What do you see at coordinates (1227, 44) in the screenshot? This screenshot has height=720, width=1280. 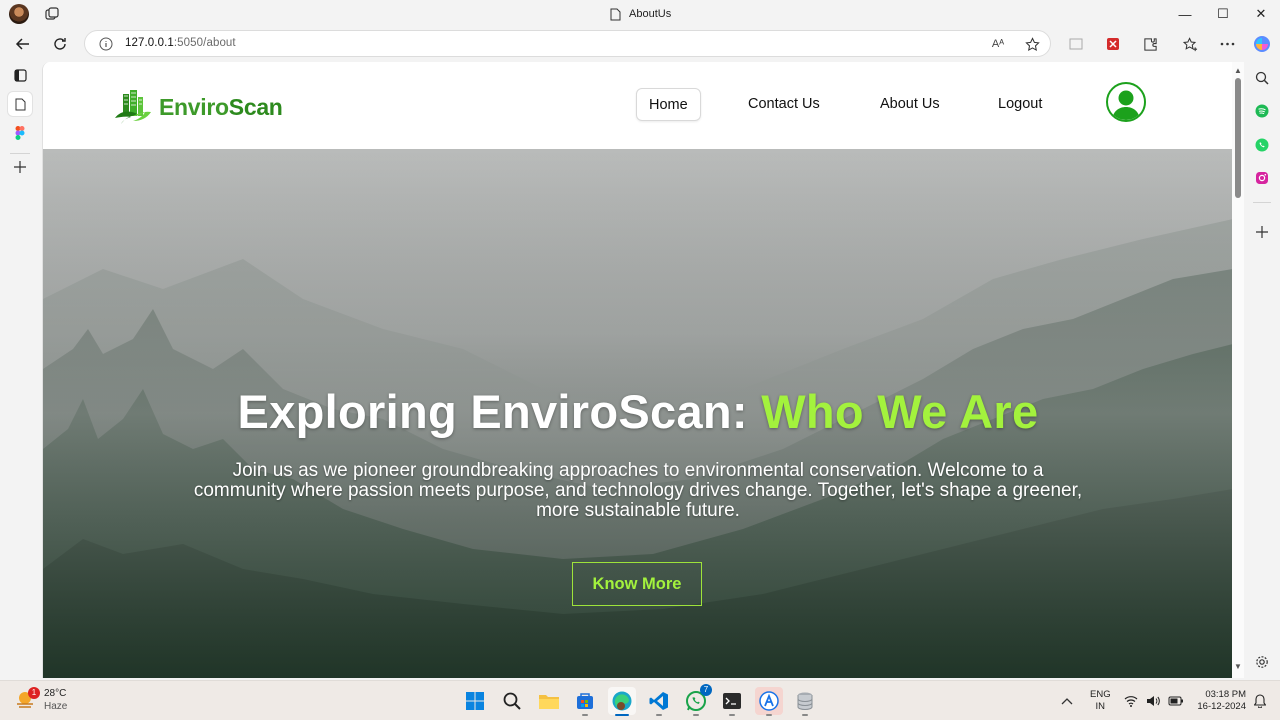 I see `more-options-icon` at bounding box center [1227, 44].